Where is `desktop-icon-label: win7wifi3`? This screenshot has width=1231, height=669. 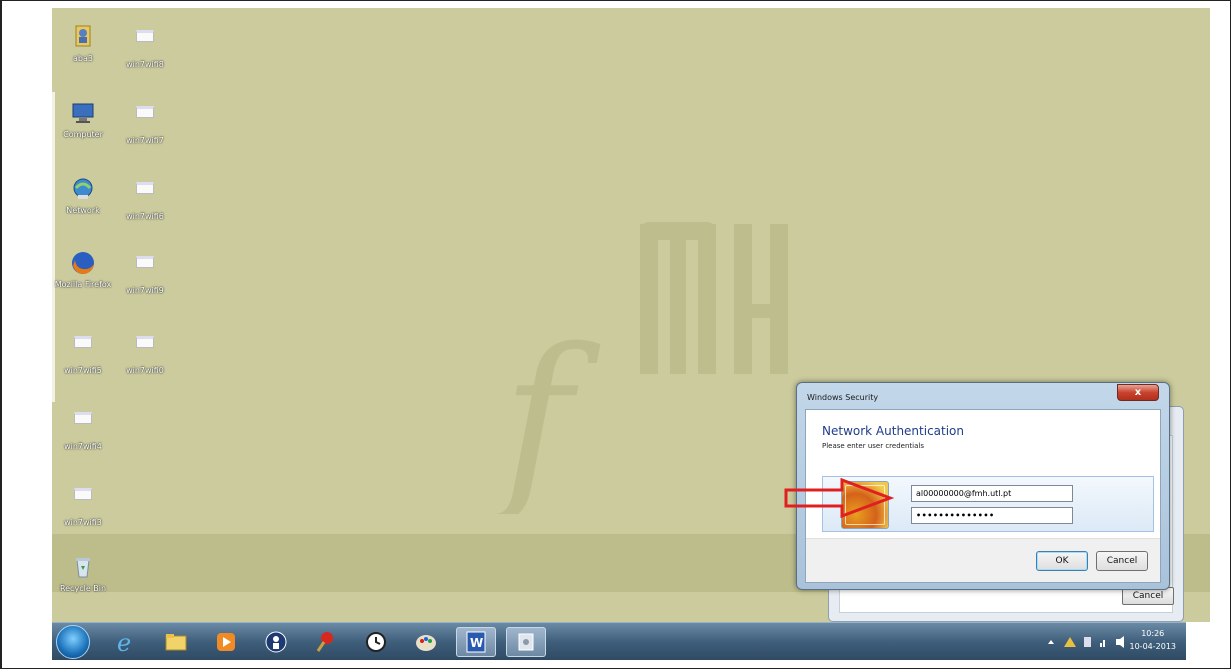 desktop-icon-label: win7wifi3 is located at coordinates (83, 522).